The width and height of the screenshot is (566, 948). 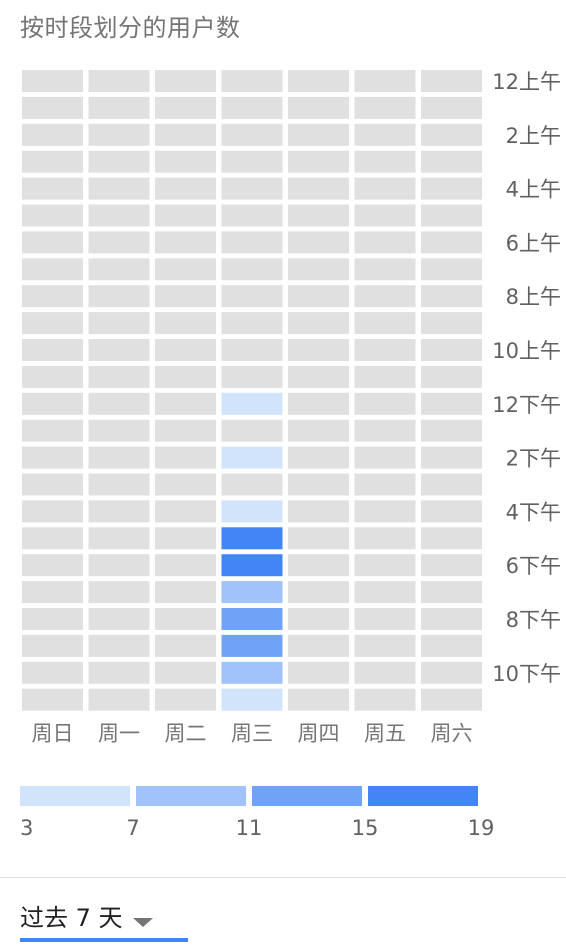 I want to click on hour-label: 4下午, so click(x=533, y=512).